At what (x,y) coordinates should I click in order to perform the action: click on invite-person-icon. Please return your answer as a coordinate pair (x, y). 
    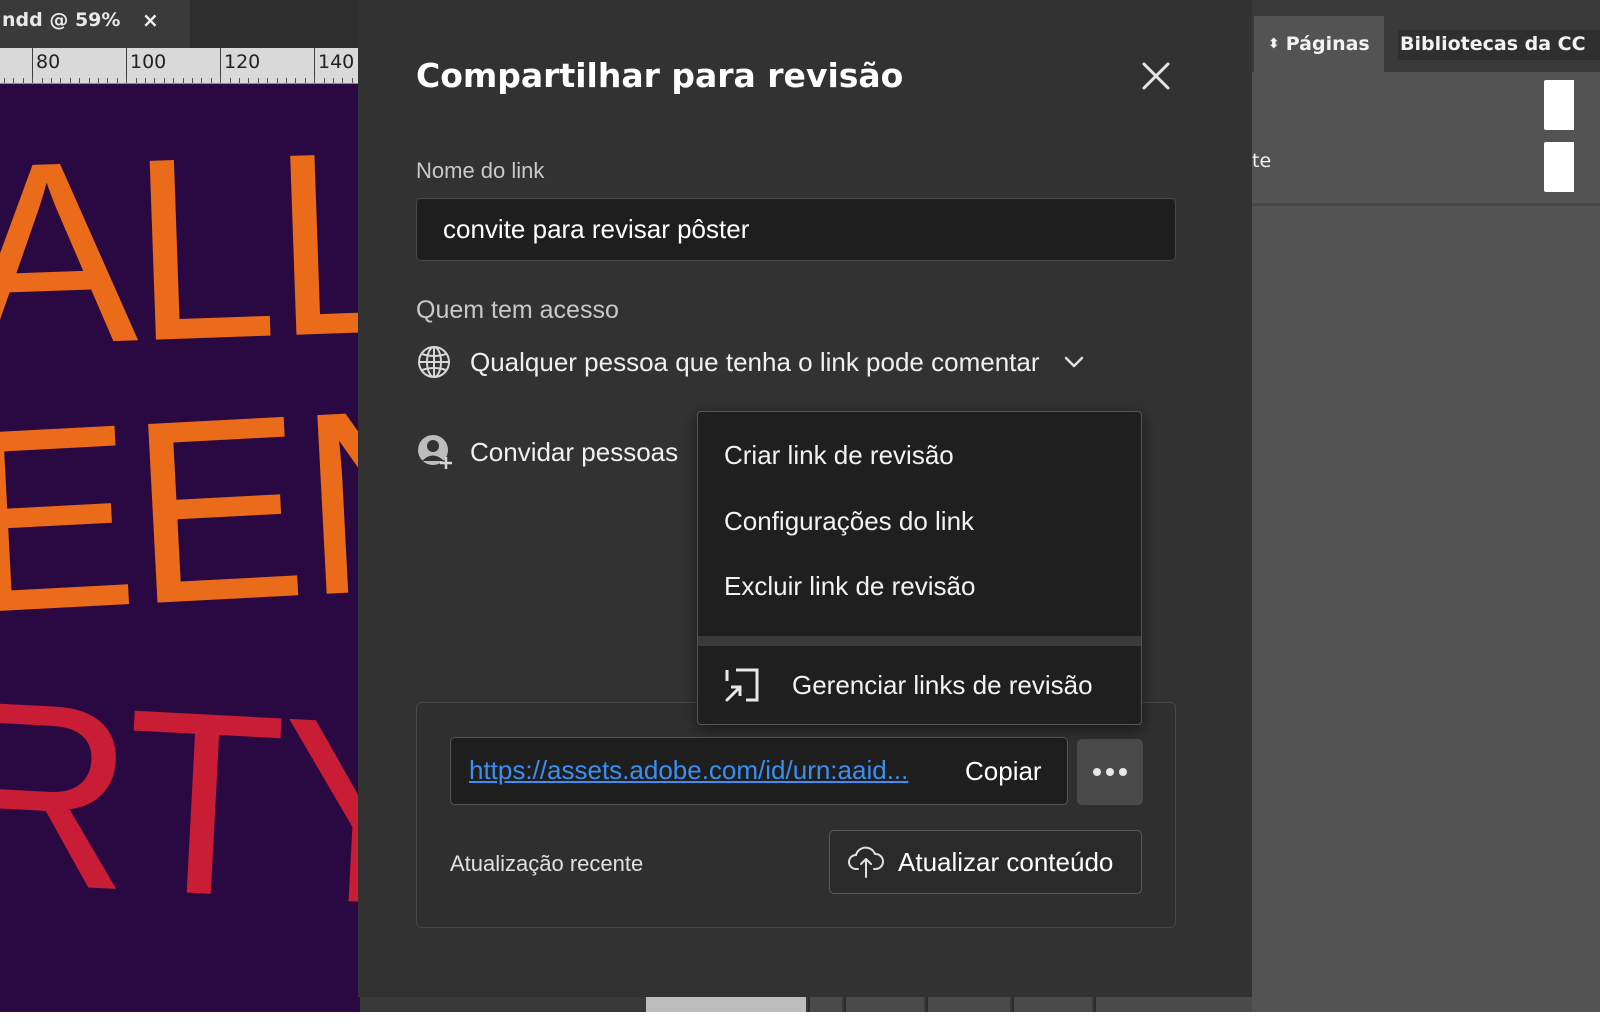
    Looking at the image, I should click on (435, 452).